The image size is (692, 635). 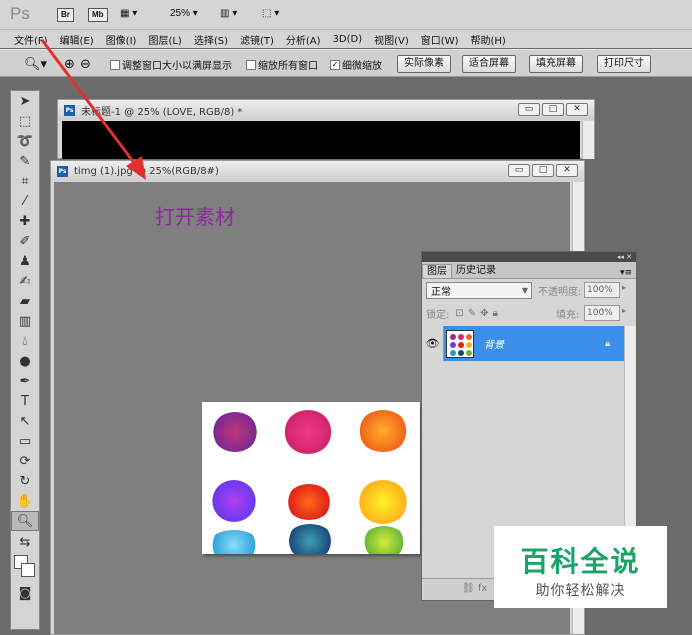 I want to click on panel-tabs: 图层 历史记录 ▾≡, so click(x=529, y=270).